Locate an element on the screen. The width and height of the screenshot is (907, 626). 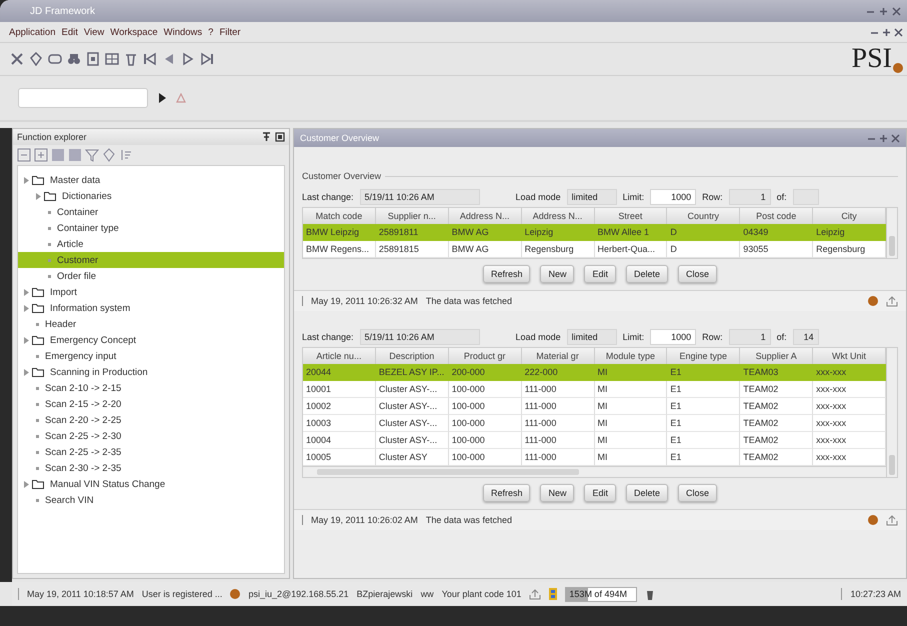
column-header: Product gr is located at coordinates (485, 356).